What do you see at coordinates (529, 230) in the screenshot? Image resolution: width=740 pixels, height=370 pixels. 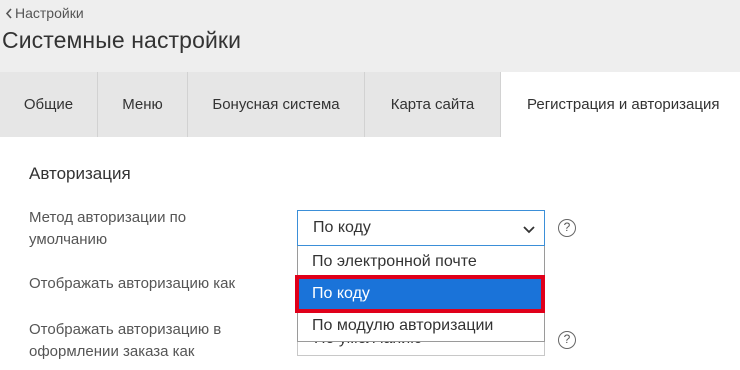 I see `chevron-down-icon` at bounding box center [529, 230].